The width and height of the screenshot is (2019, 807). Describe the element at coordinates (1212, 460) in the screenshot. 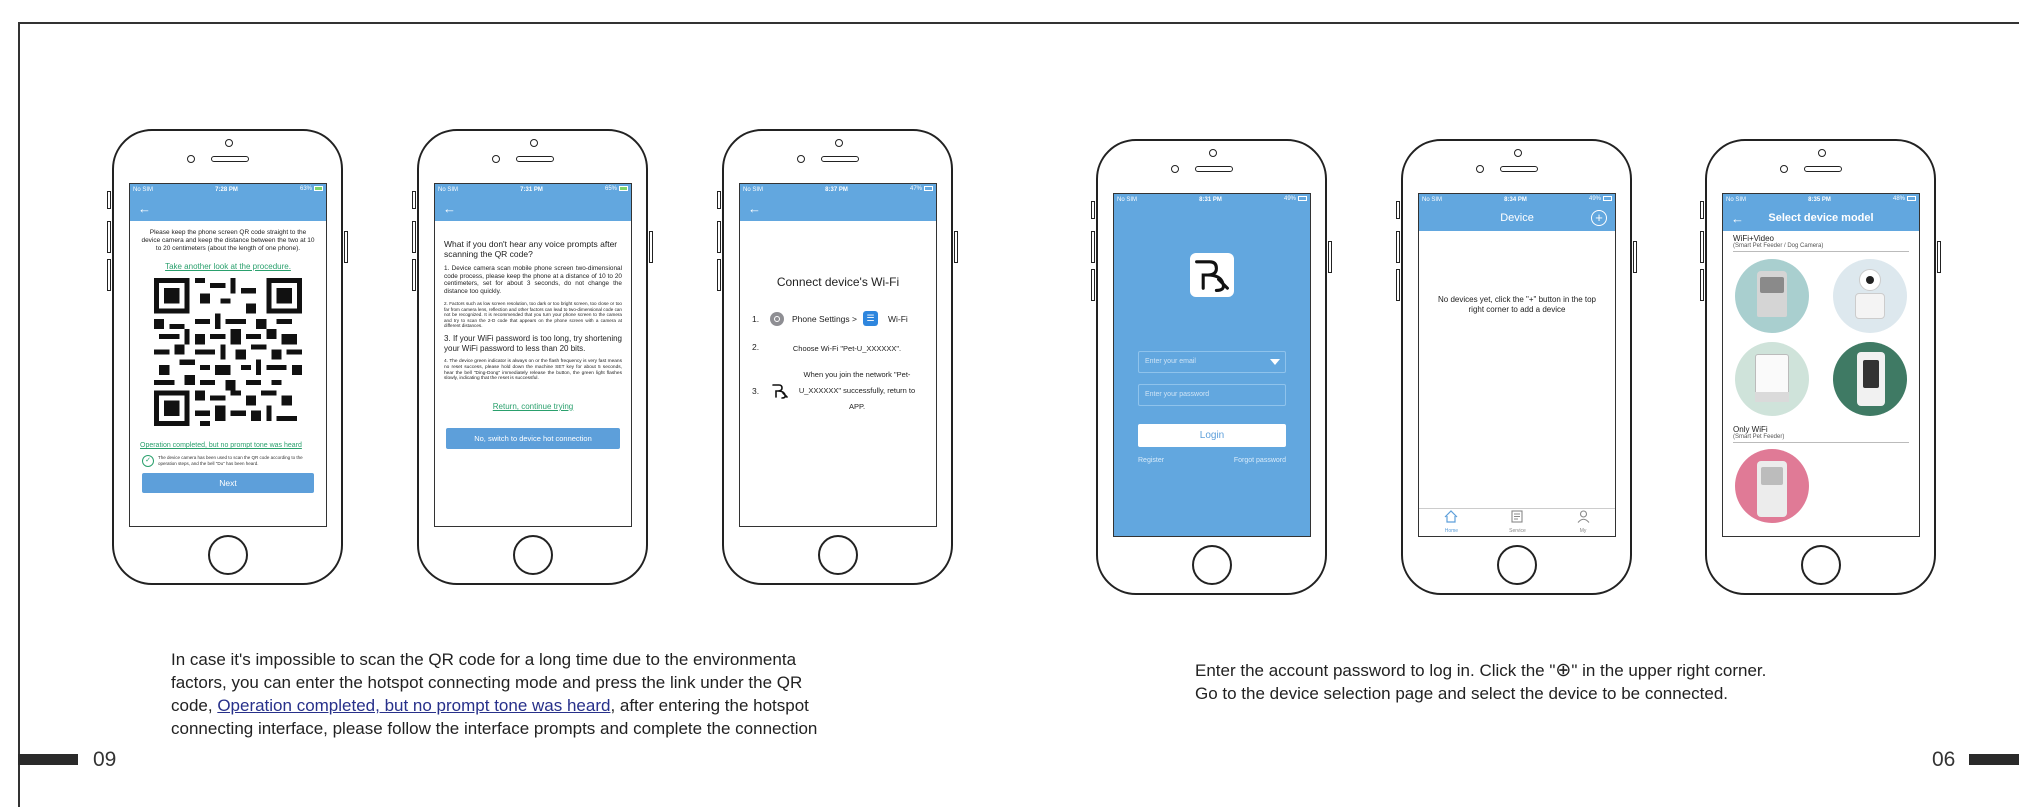

I see `login-links: Register Forgot password` at that location.